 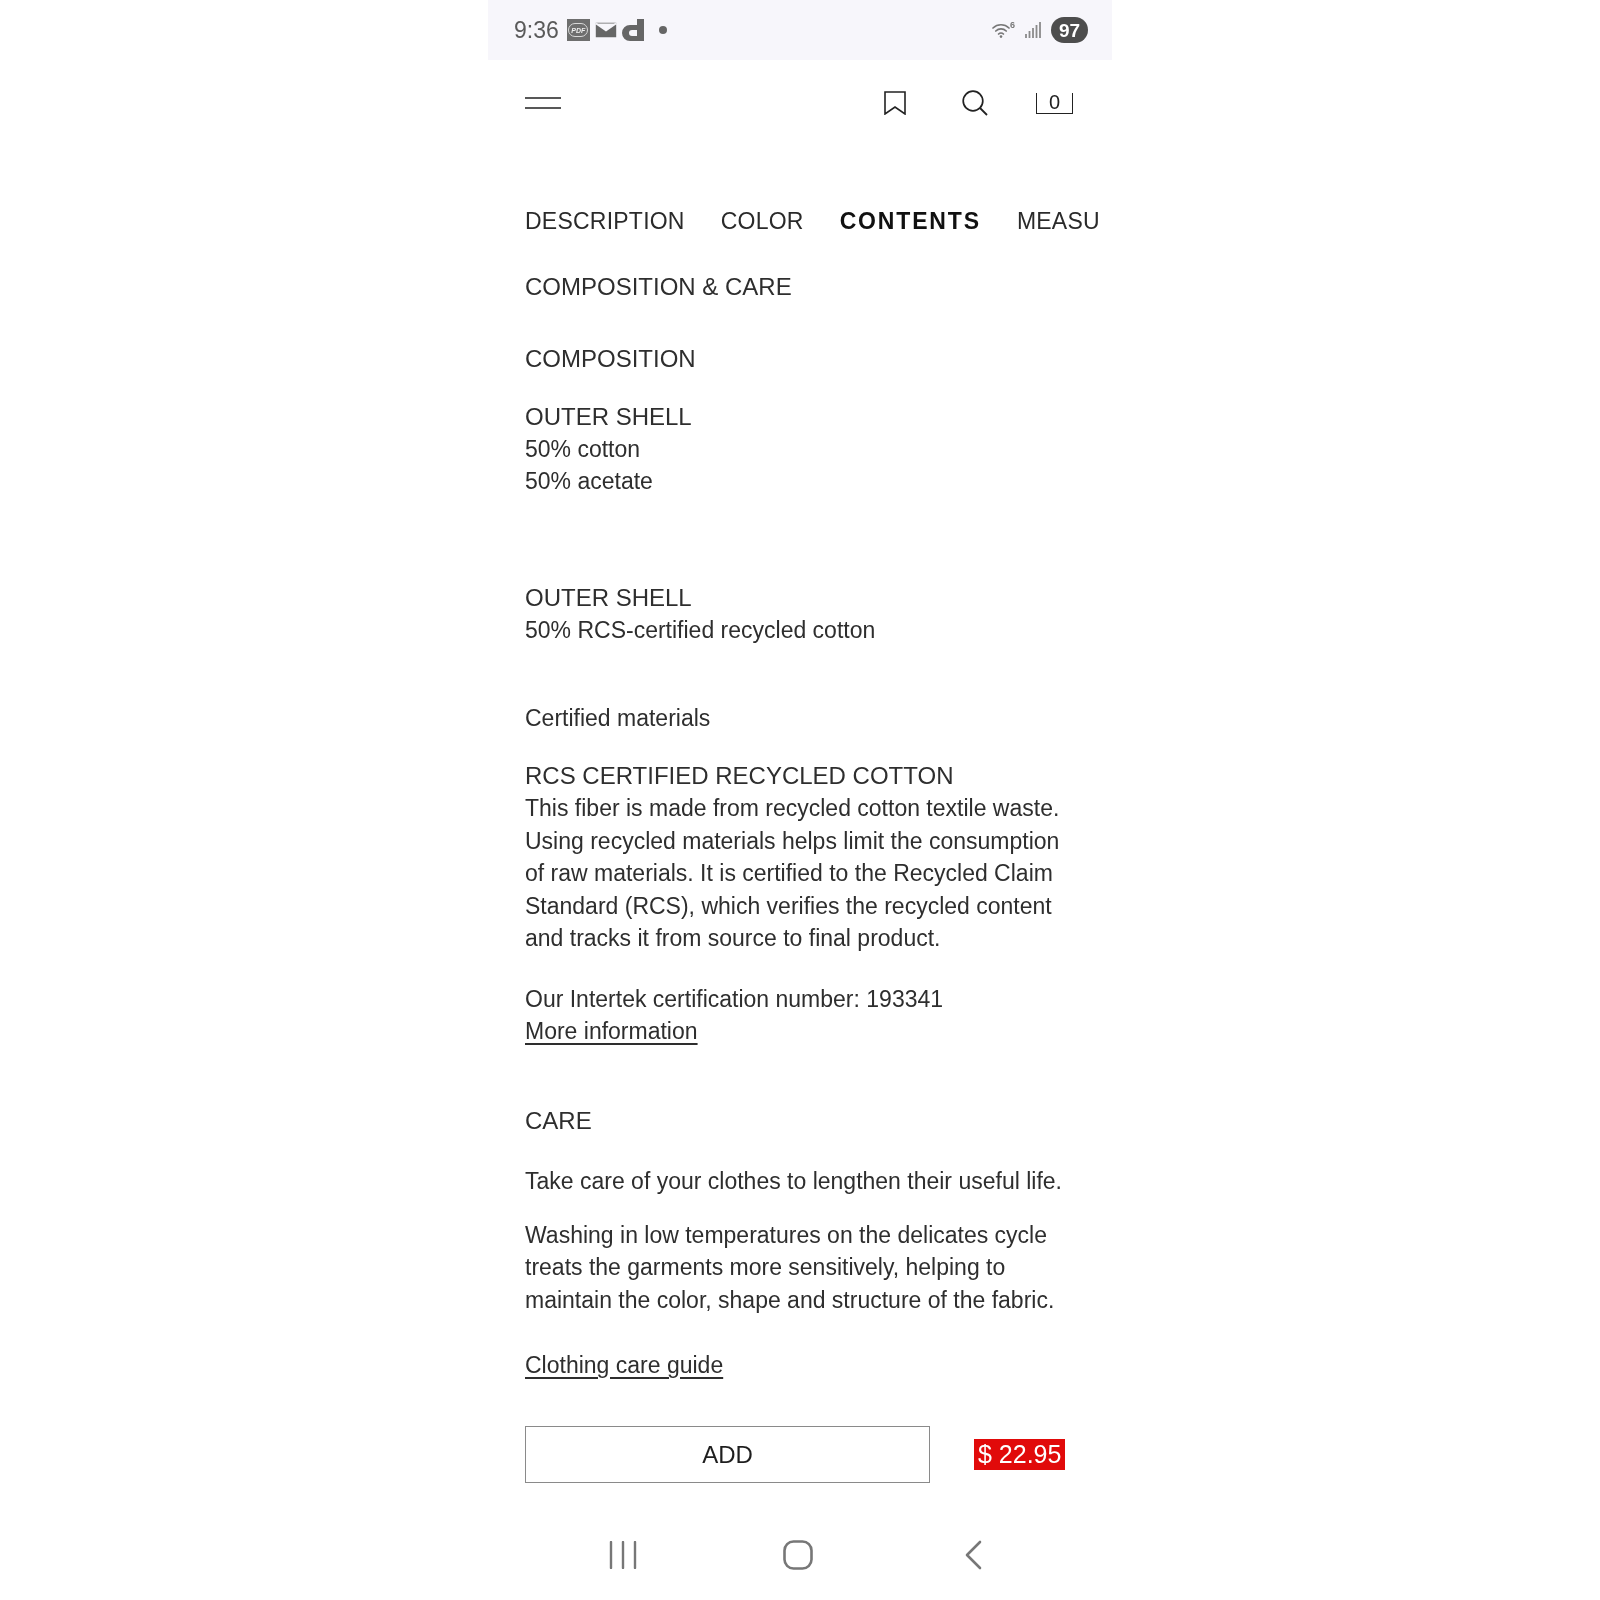 I want to click on care-description: Washing in low temperatures on the delicates cycle treats the garments more sensitively, helping to maintain the color, shape and structure of the fabric., so click(x=790, y=1267).